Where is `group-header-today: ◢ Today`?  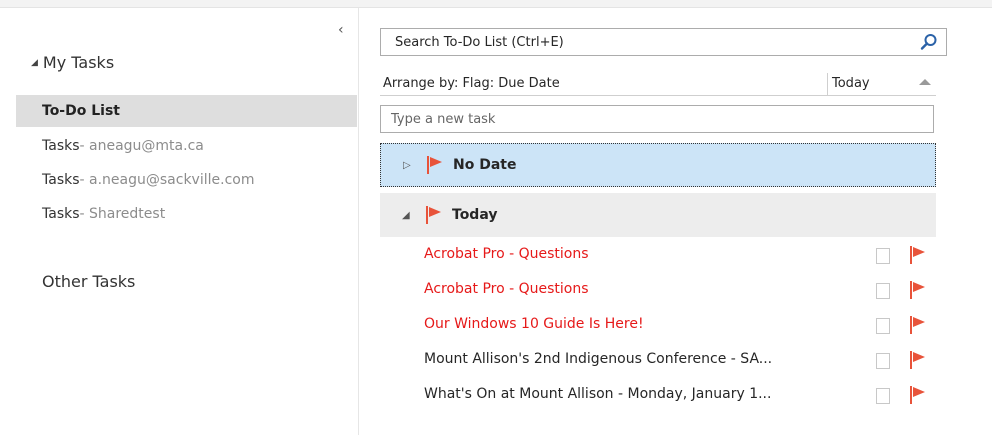
group-header-today: ◢ Today is located at coordinates (658, 215).